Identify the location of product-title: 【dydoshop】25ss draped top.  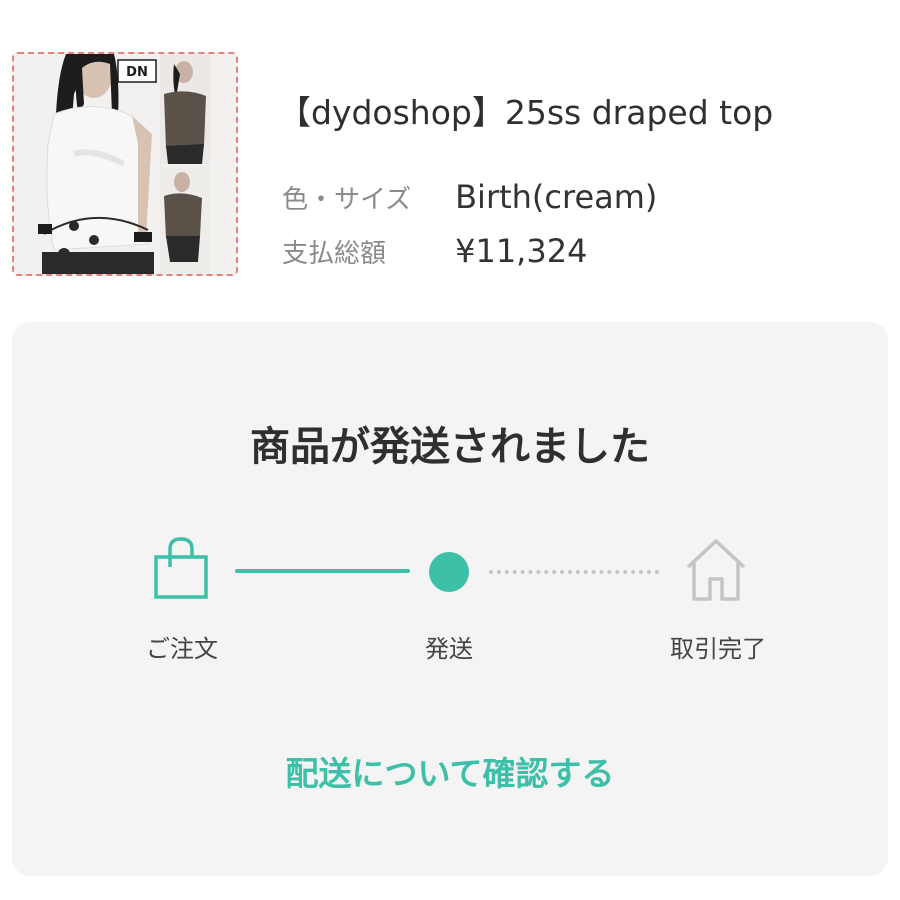
(525, 110).